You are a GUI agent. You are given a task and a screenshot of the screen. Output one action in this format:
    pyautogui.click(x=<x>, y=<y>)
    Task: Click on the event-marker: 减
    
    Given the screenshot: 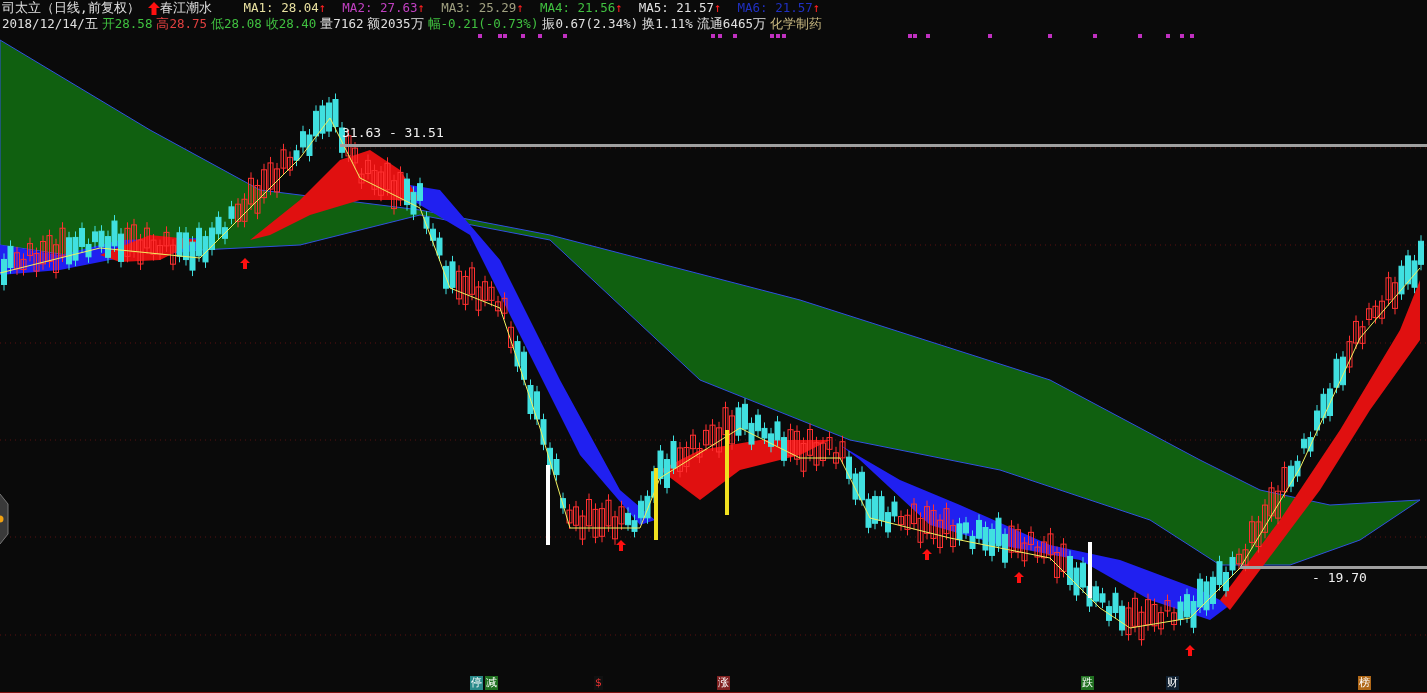 What is the action you would take?
    pyautogui.click(x=491, y=683)
    